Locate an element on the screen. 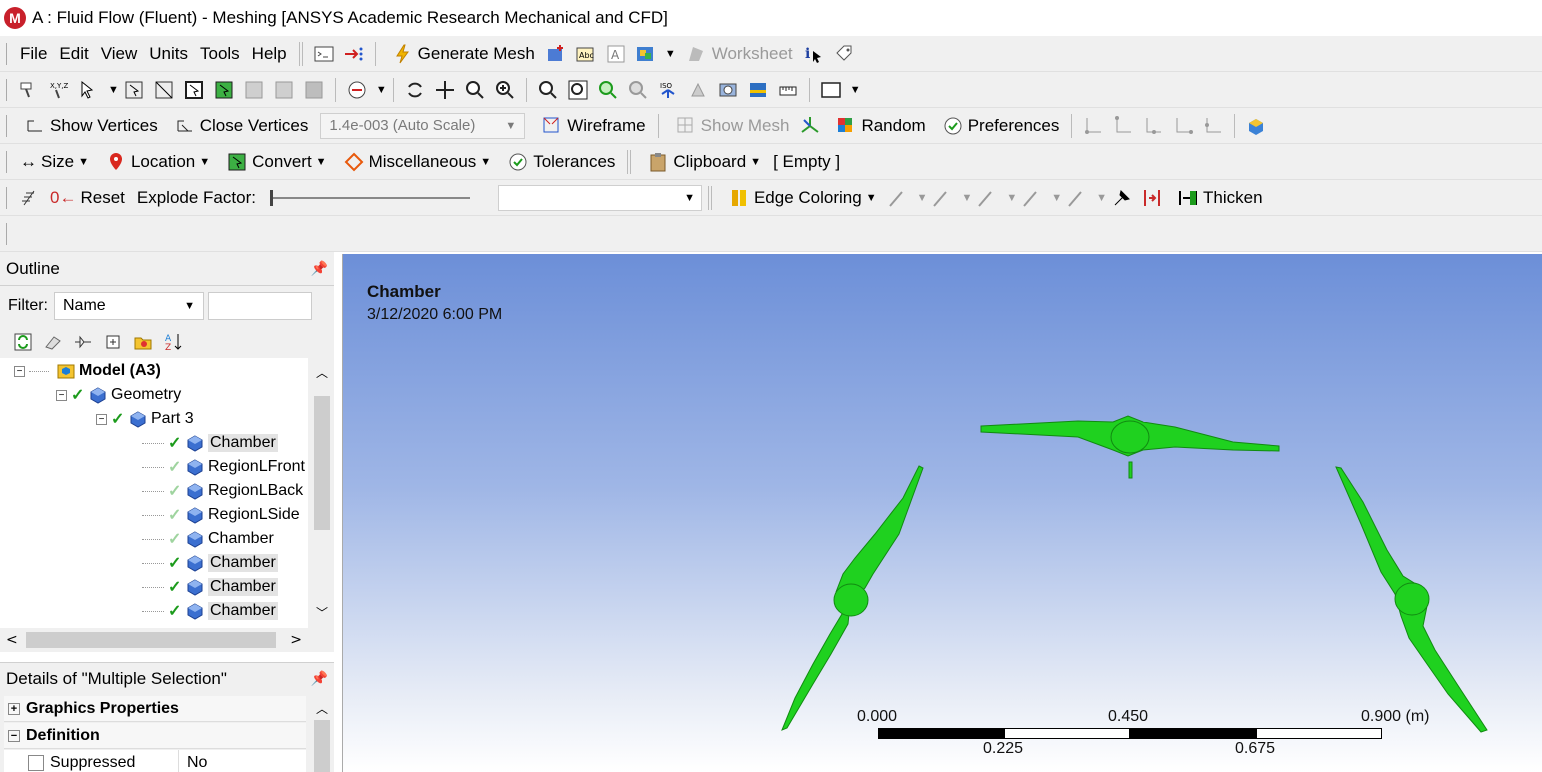 This screenshot has width=1542, height=772. explode-view-icon is located at coordinates (29, 198).